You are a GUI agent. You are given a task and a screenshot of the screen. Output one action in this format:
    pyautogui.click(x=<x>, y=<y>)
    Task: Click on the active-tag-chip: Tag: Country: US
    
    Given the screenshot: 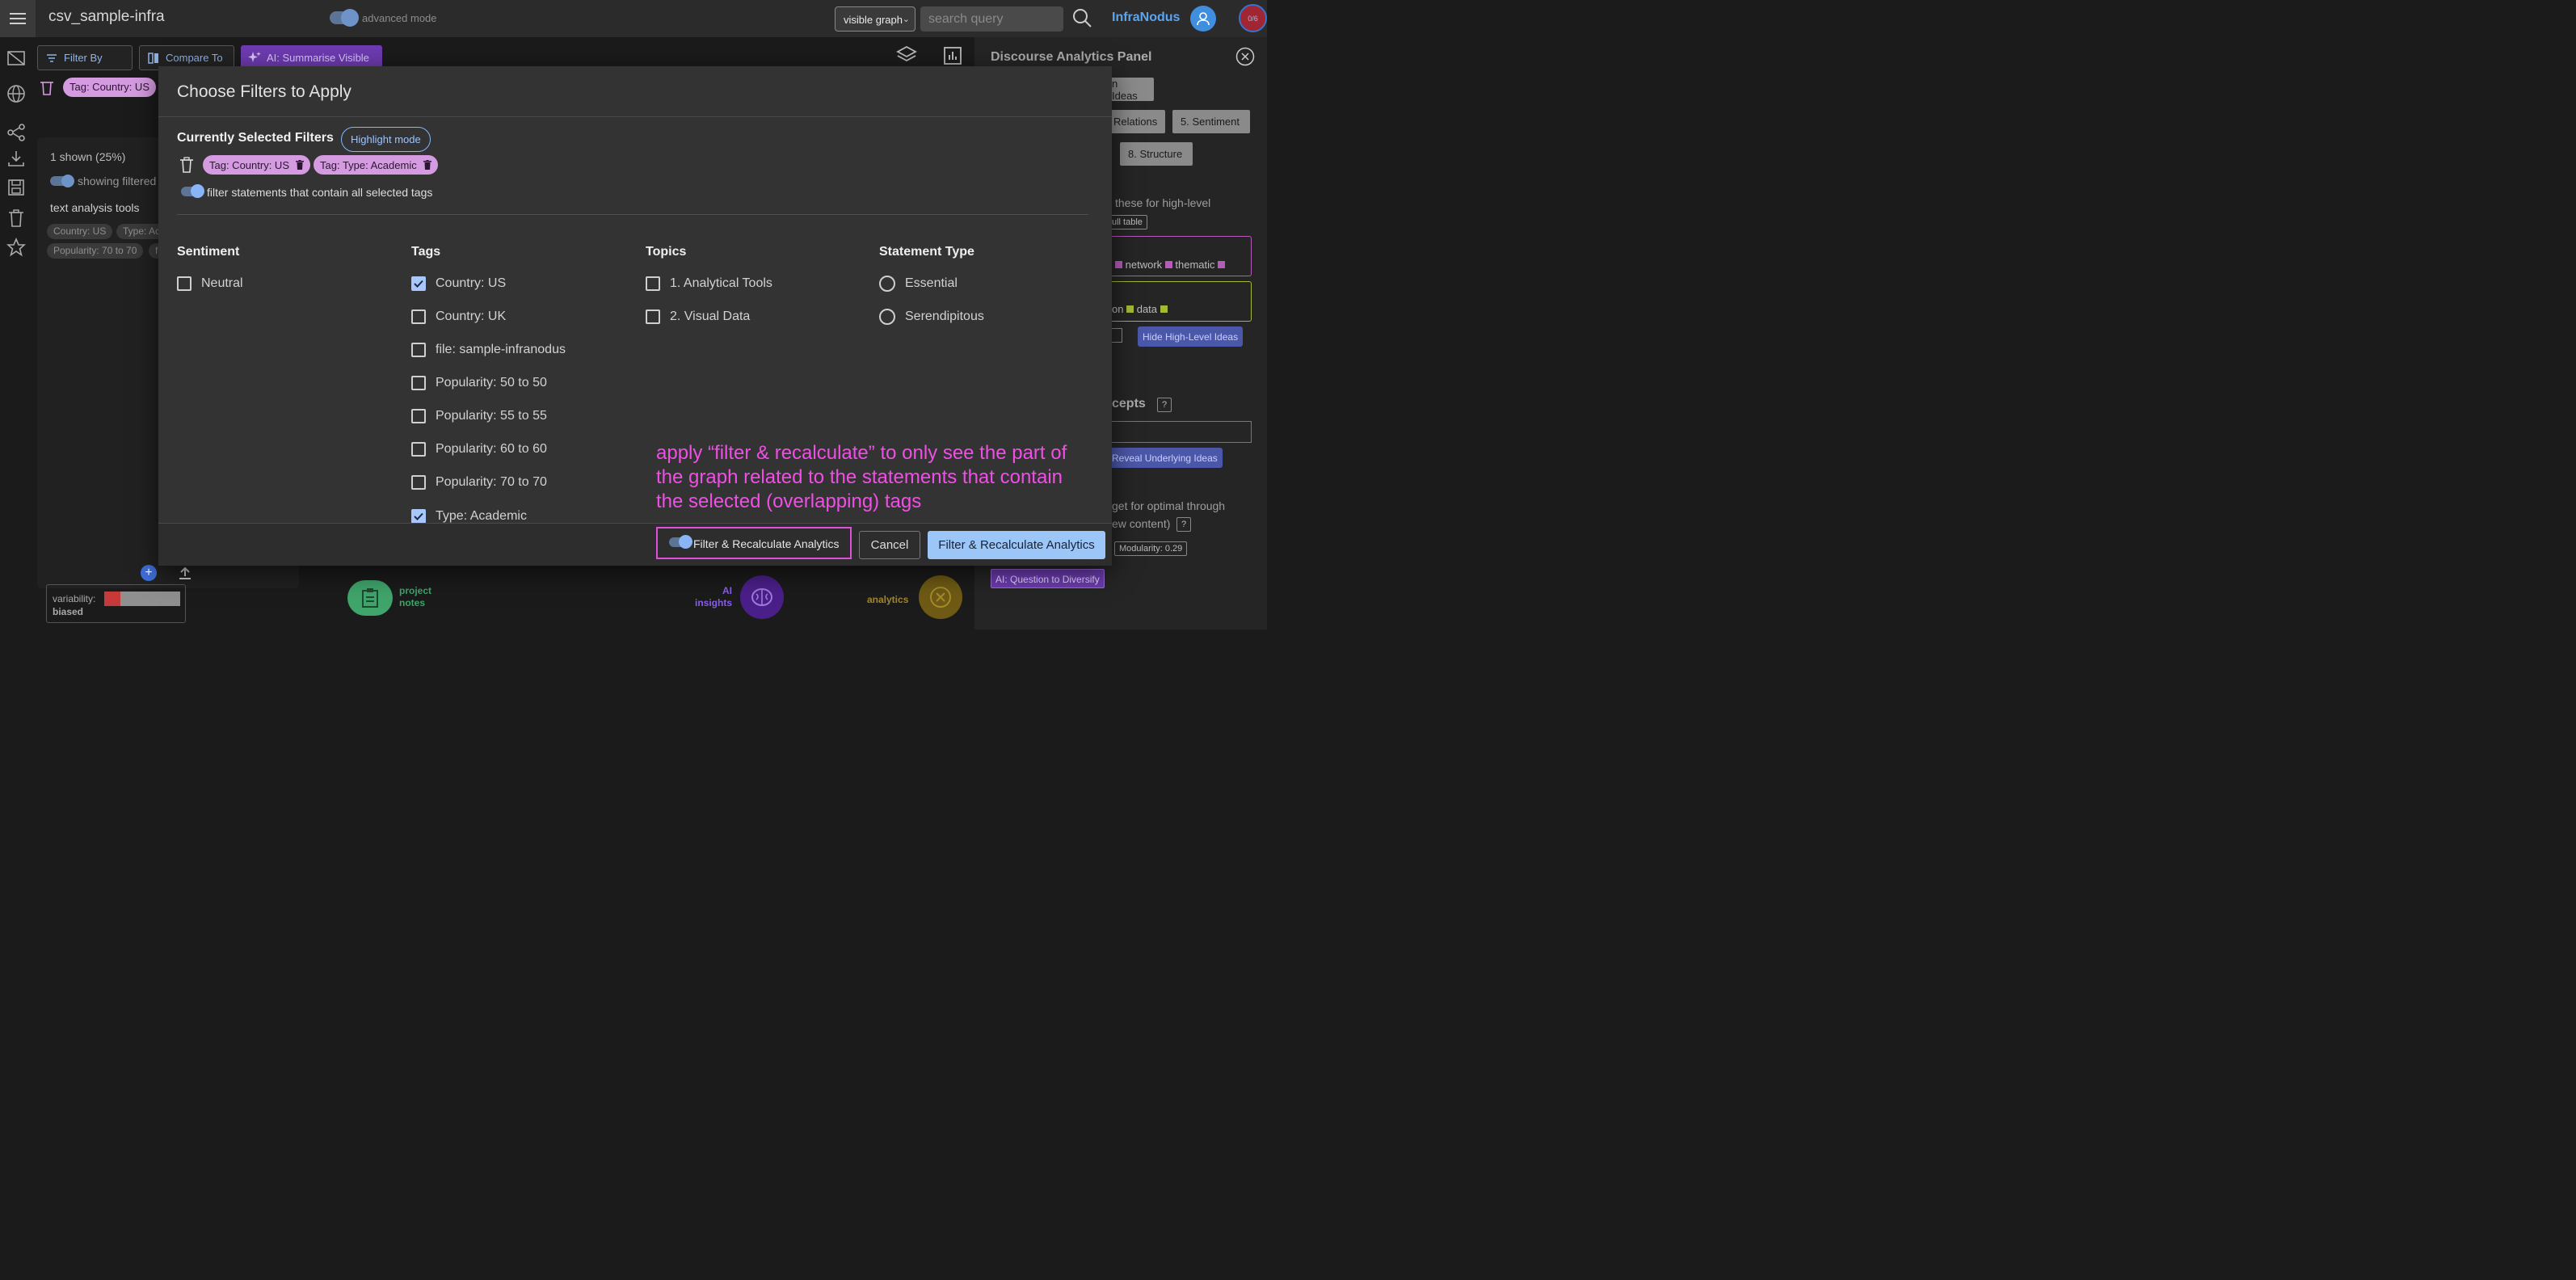 What is the action you would take?
    pyautogui.click(x=109, y=87)
    